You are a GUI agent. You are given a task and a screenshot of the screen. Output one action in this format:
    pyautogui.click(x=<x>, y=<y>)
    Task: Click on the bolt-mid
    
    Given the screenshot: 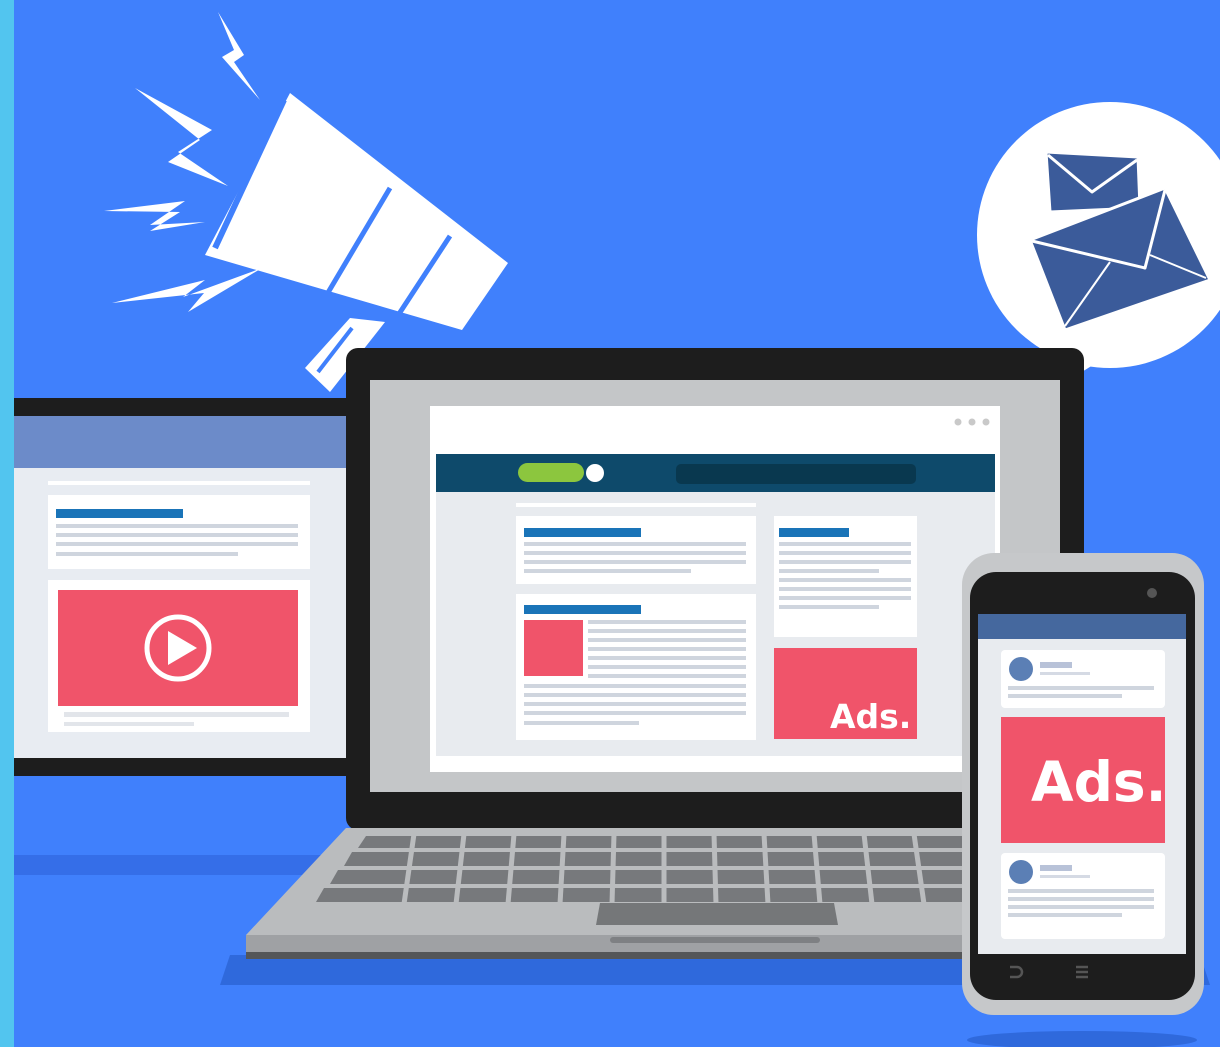 What is the action you would take?
    pyautogui.click(x=181, y=137)
    